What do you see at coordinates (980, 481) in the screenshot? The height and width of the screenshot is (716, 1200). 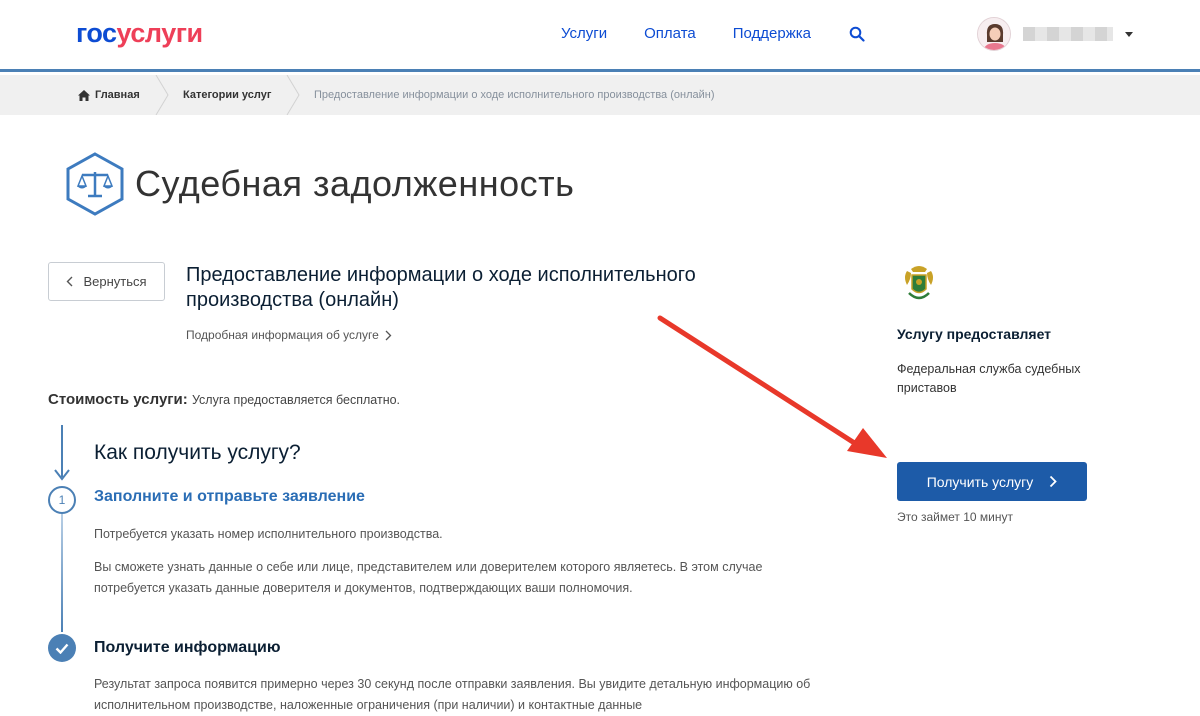 I see `get-service-label: Получить услугу` at bounding box center [980, 481].